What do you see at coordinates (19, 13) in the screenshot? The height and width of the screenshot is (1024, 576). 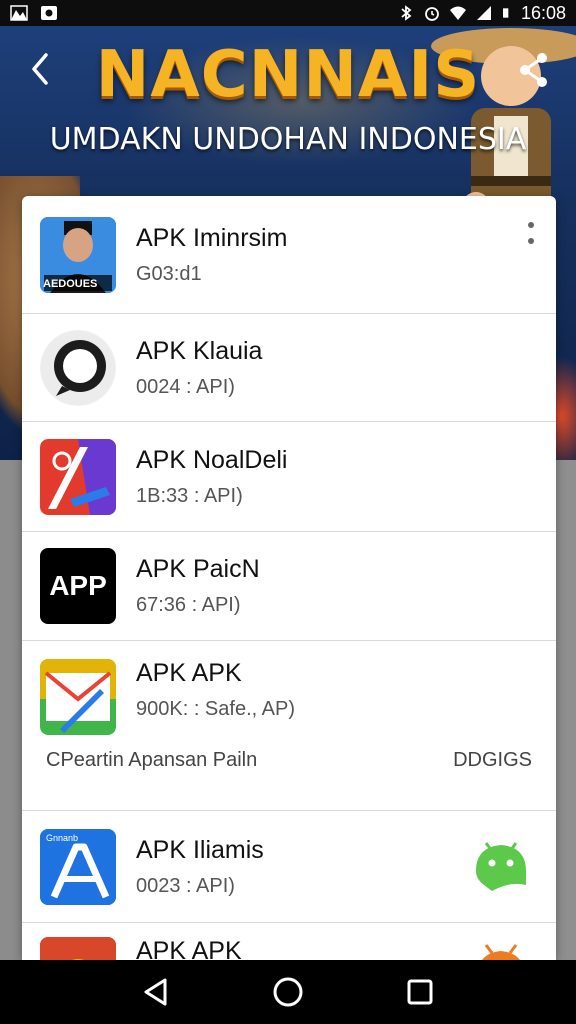 I see `gallery-notification-icon` at bounding box center [19, 13].